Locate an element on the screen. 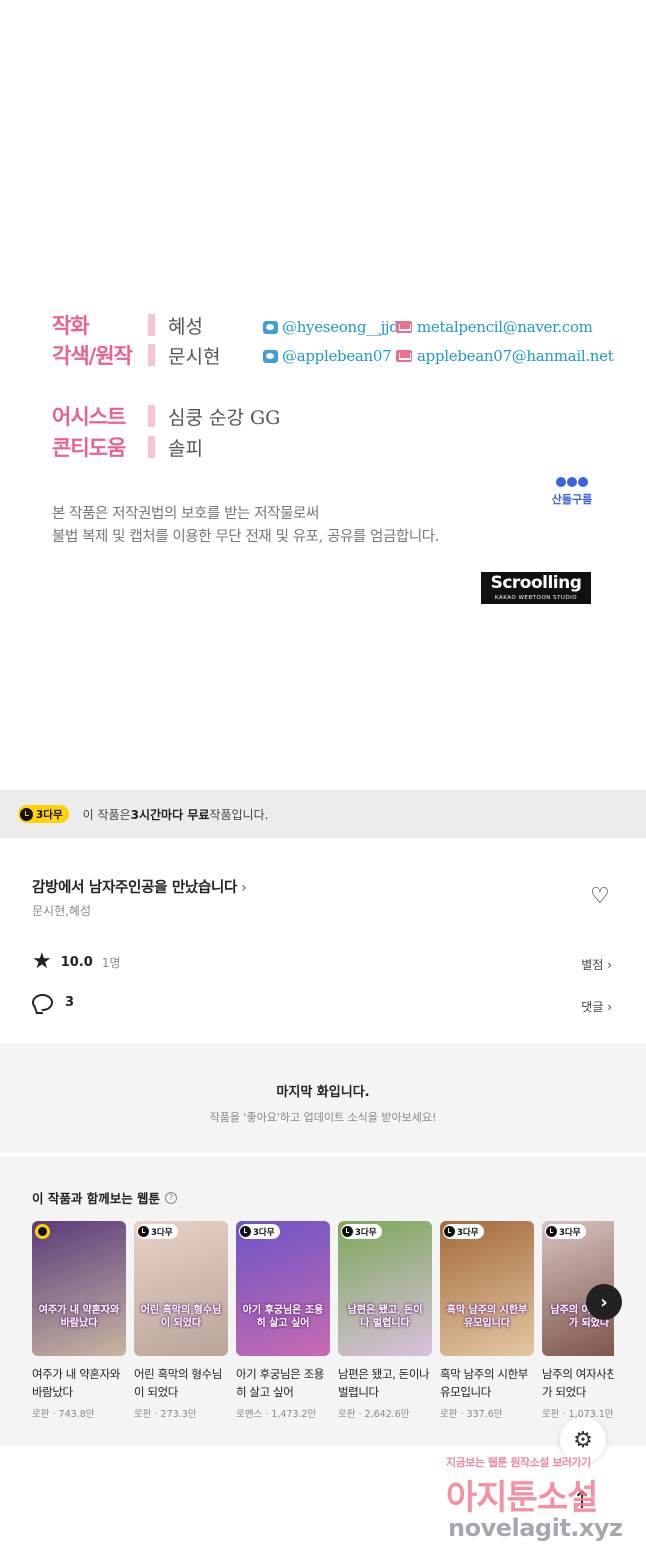 Image resolution: width=646 pixels, height=1562 pixels. banner-text: 이 작품은 is located at coordinates (106, 814).